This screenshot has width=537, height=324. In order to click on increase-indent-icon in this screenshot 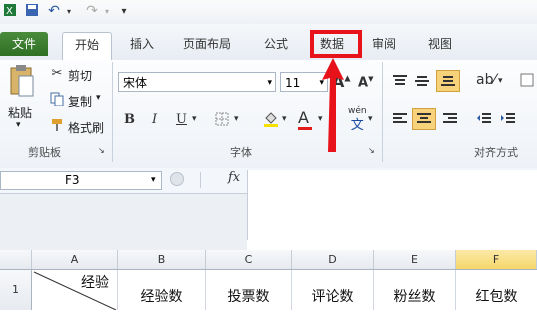, I will do `click(508, 121)`.